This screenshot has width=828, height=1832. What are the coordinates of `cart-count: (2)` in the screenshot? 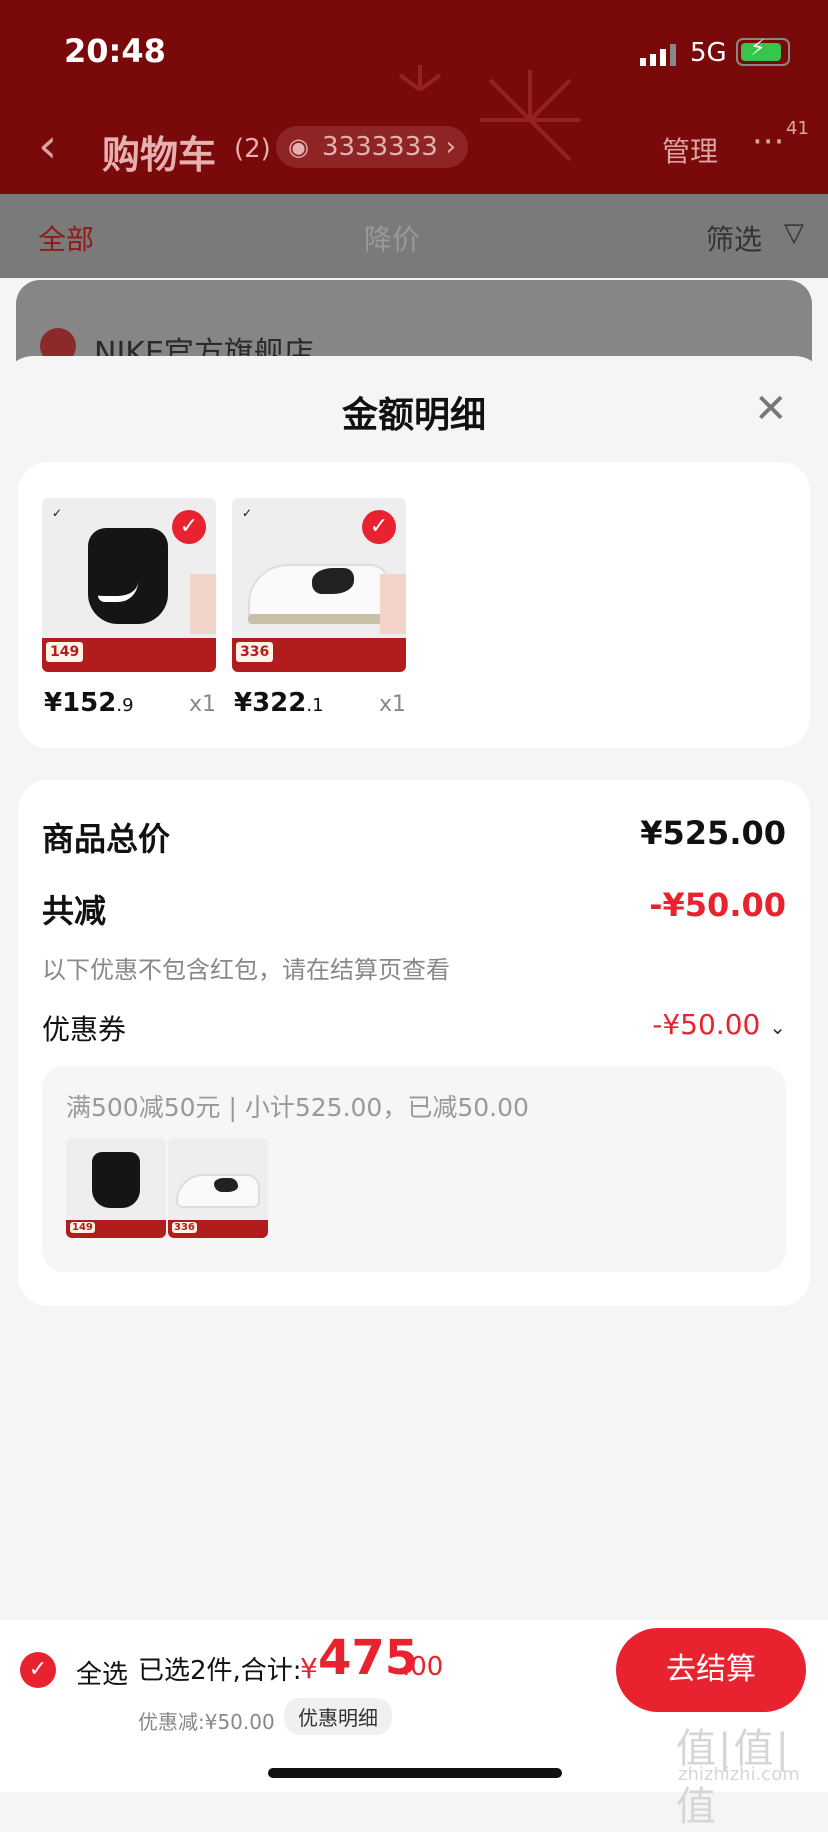 It's located at (252, 149).